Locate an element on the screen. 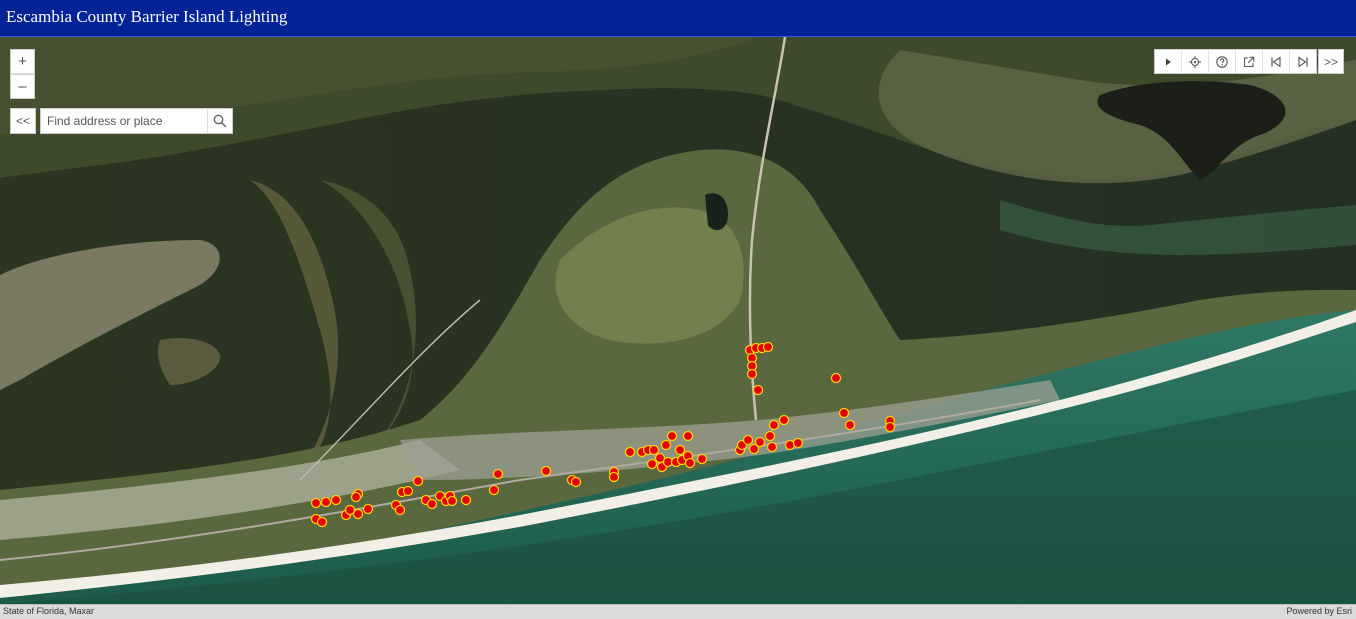 This screenshot has width=1356, height=619. search-icon is located at coordinates (220, 121).